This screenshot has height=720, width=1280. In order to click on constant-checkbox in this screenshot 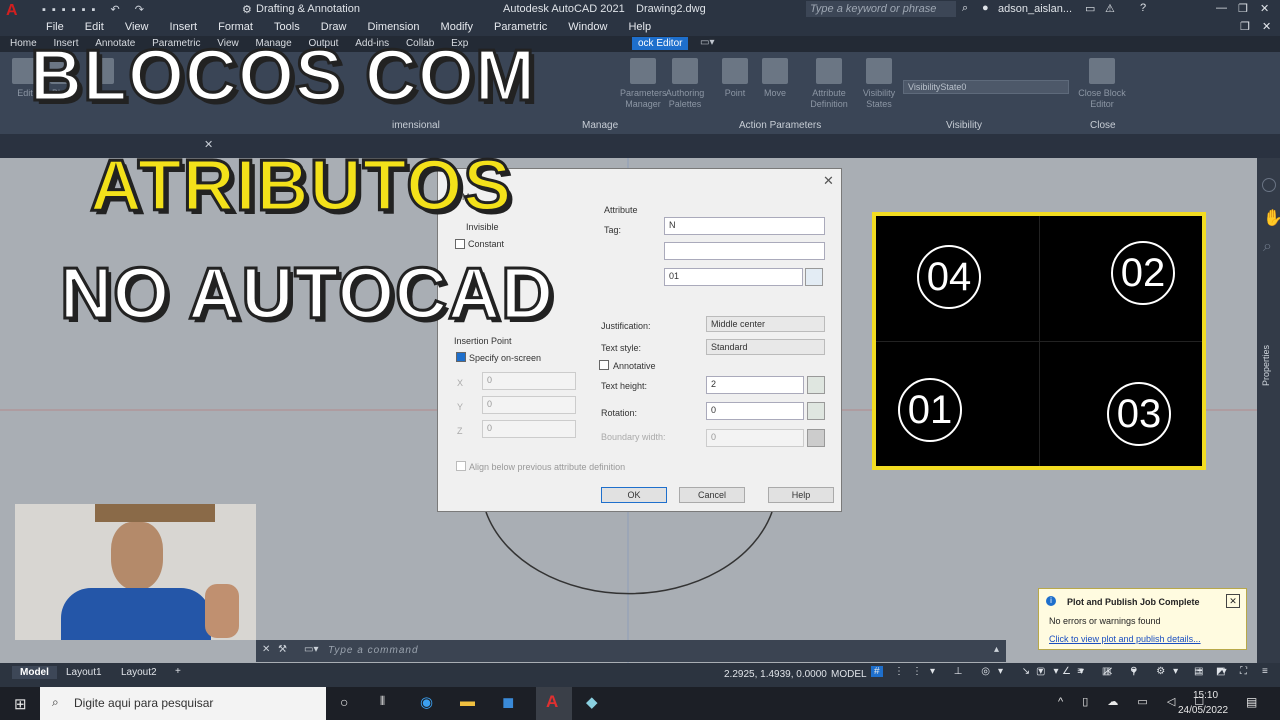, I will do `click(460, 244)`.